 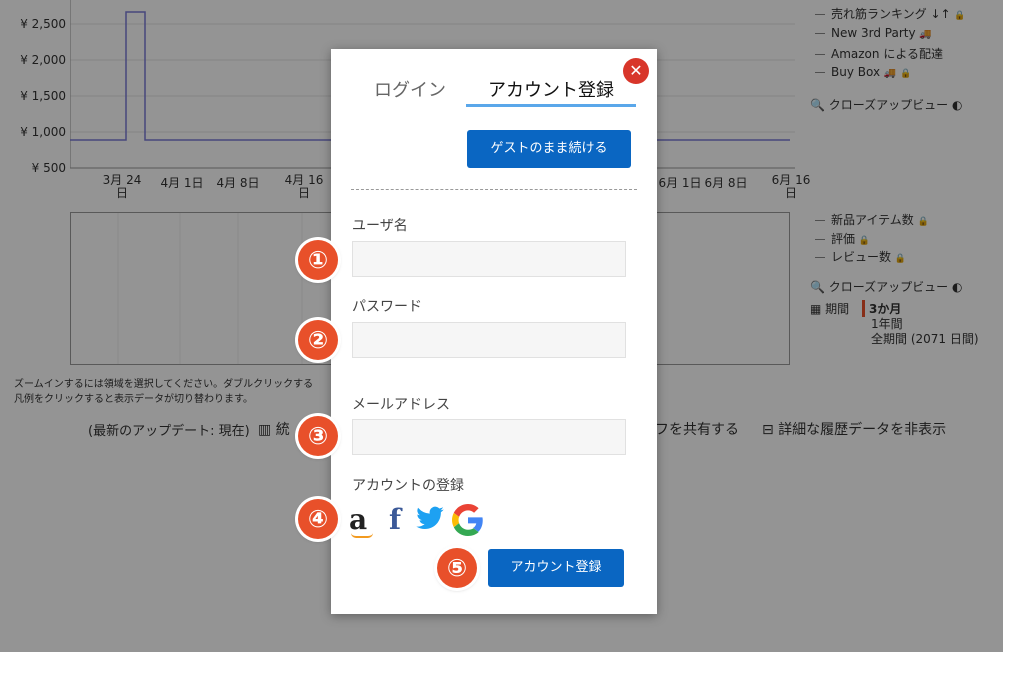 I want to click on facebook-icon: f, so click(x=395, y=519).